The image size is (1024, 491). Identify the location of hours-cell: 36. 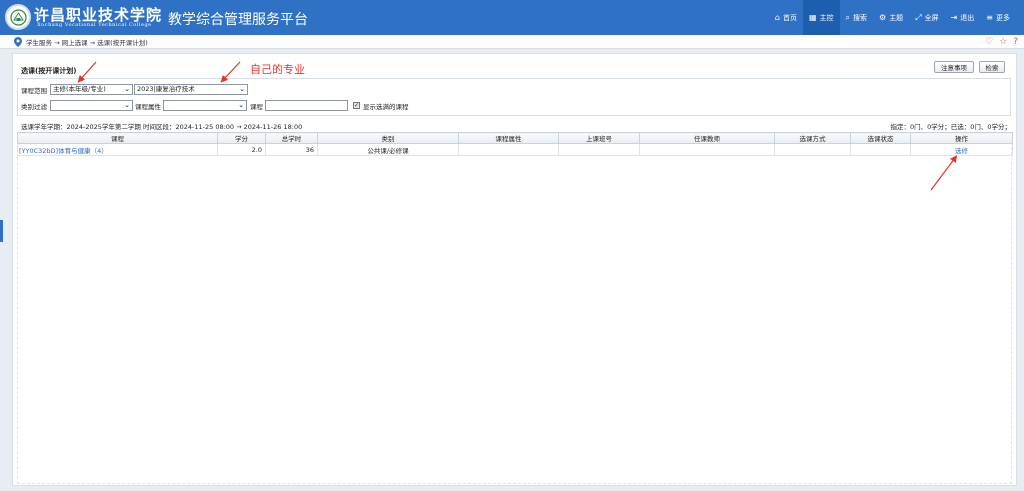
(291, 149).